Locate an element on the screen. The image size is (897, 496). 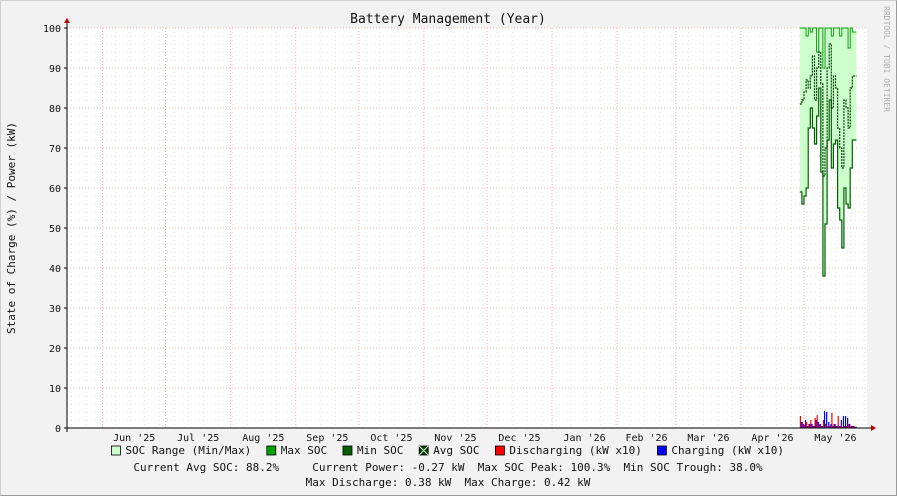
legend-item-avg-soc: Avg SOC is located at coordinates (449, 450).